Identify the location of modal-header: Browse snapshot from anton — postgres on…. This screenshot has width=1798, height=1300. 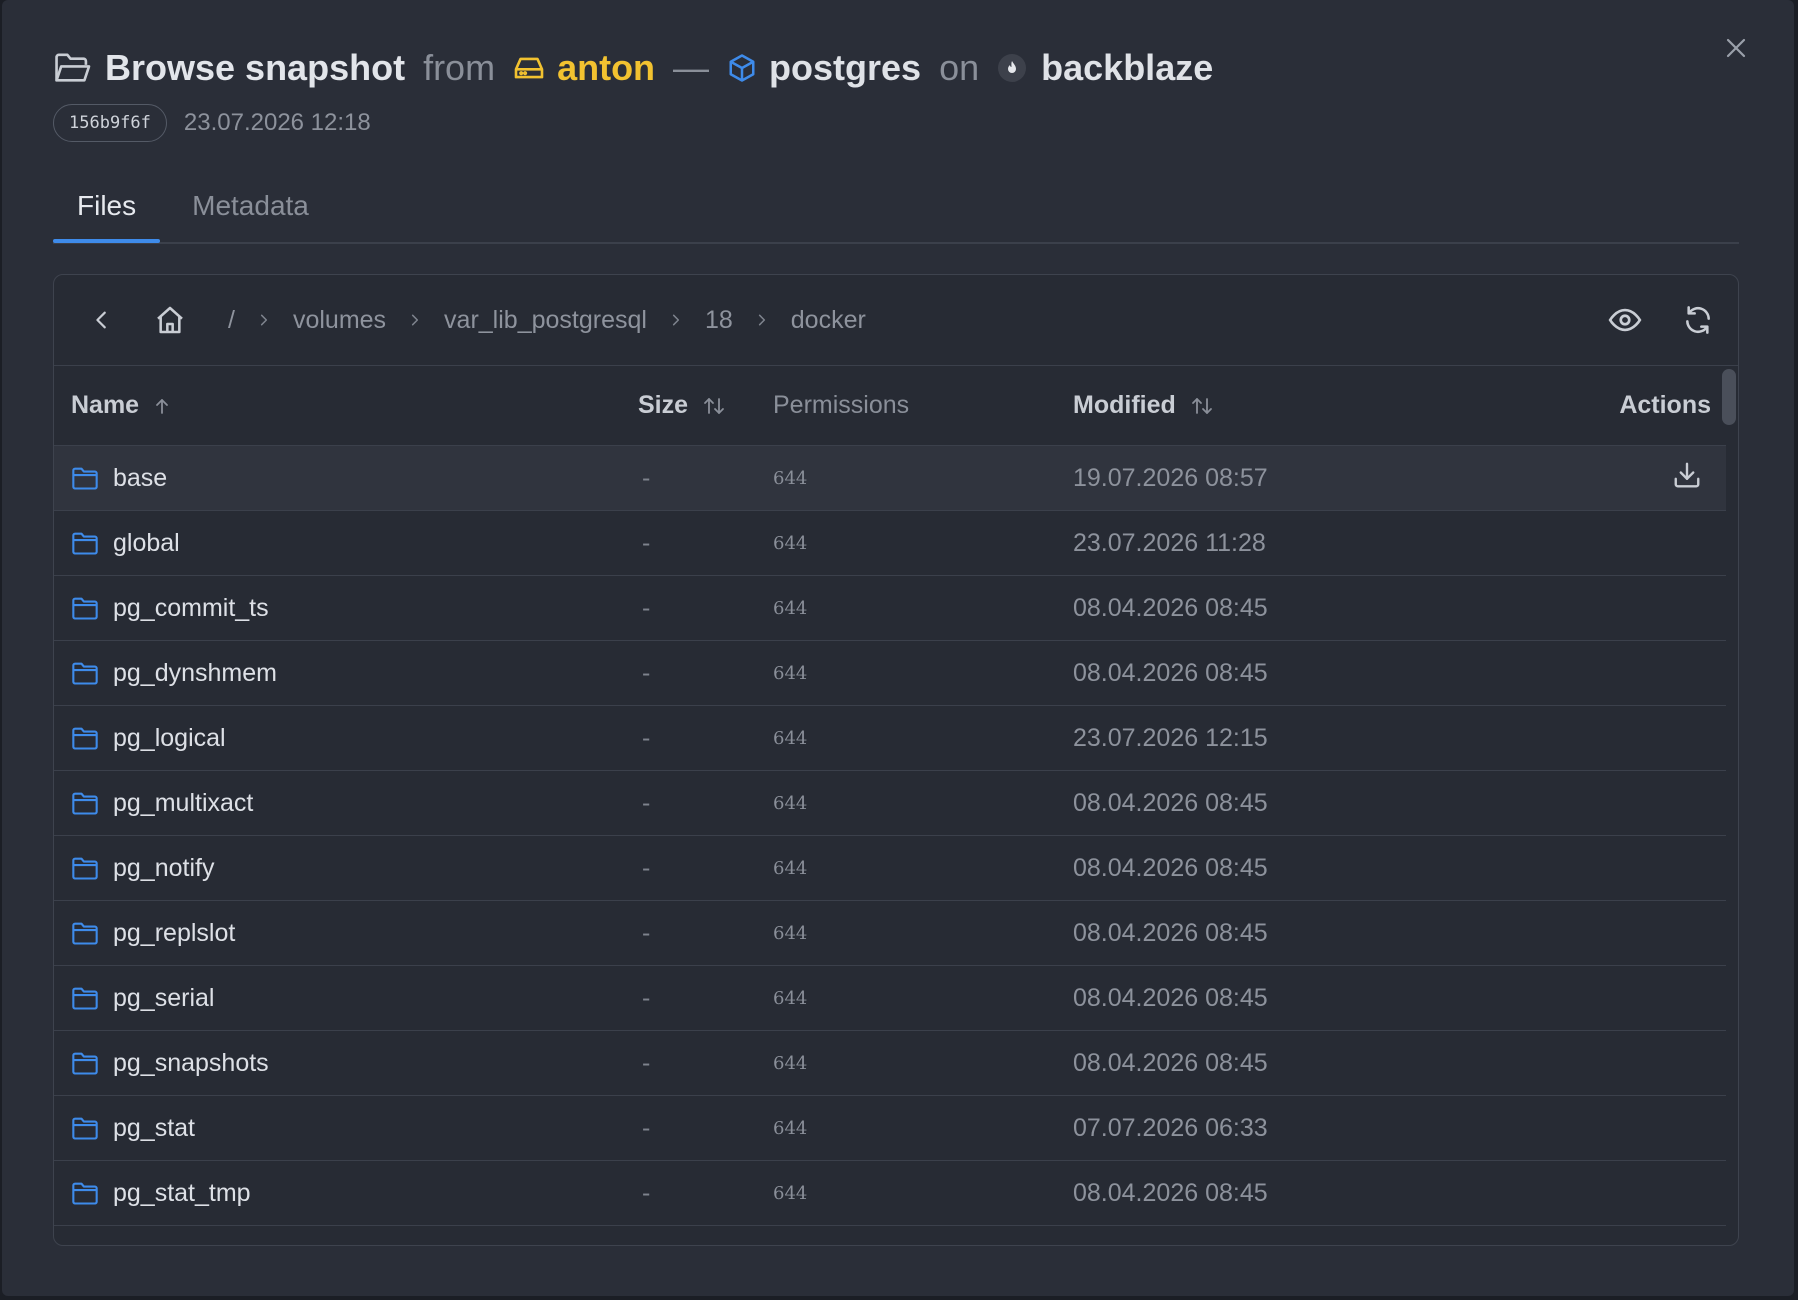
(863, 92).